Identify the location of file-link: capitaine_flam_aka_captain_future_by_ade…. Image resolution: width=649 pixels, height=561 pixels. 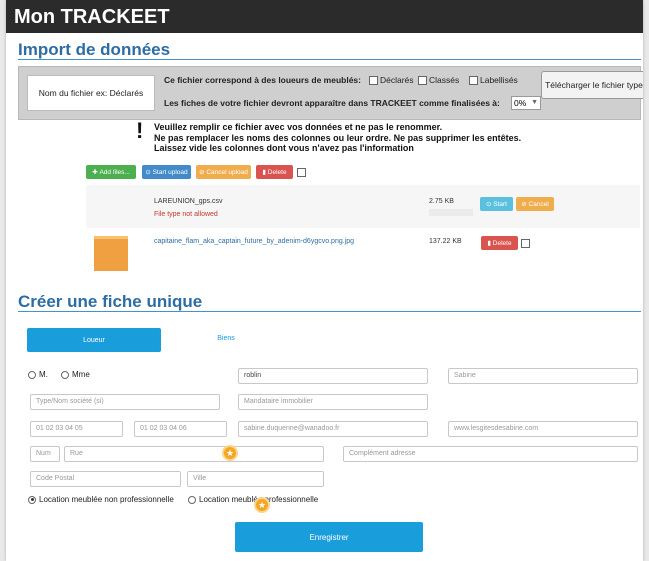
(254, 241).